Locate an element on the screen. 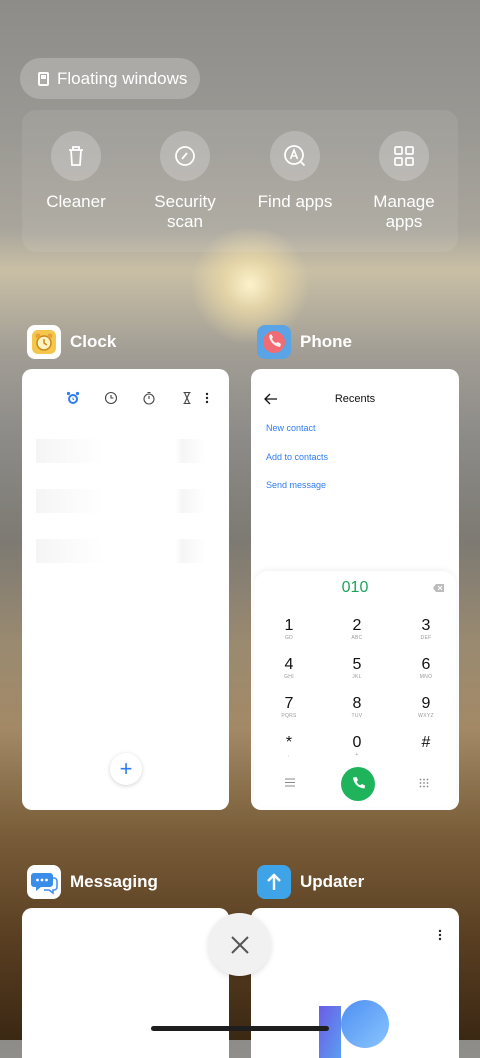 The width and height of the screenshot is (480, 1058). add-alarm-button: + is located at coordinates (126, 769).